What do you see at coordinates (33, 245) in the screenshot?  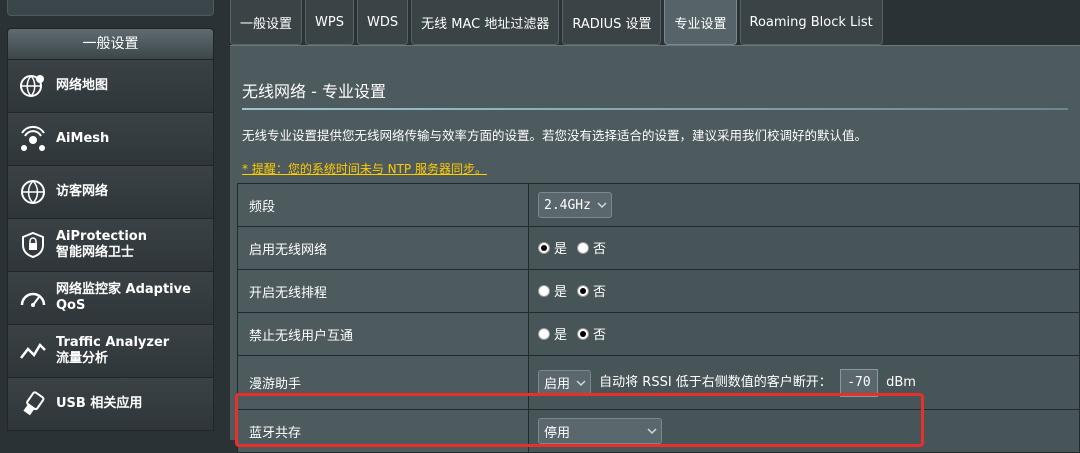 I see `aiprotection-icon` at bounding box center [33, 245].